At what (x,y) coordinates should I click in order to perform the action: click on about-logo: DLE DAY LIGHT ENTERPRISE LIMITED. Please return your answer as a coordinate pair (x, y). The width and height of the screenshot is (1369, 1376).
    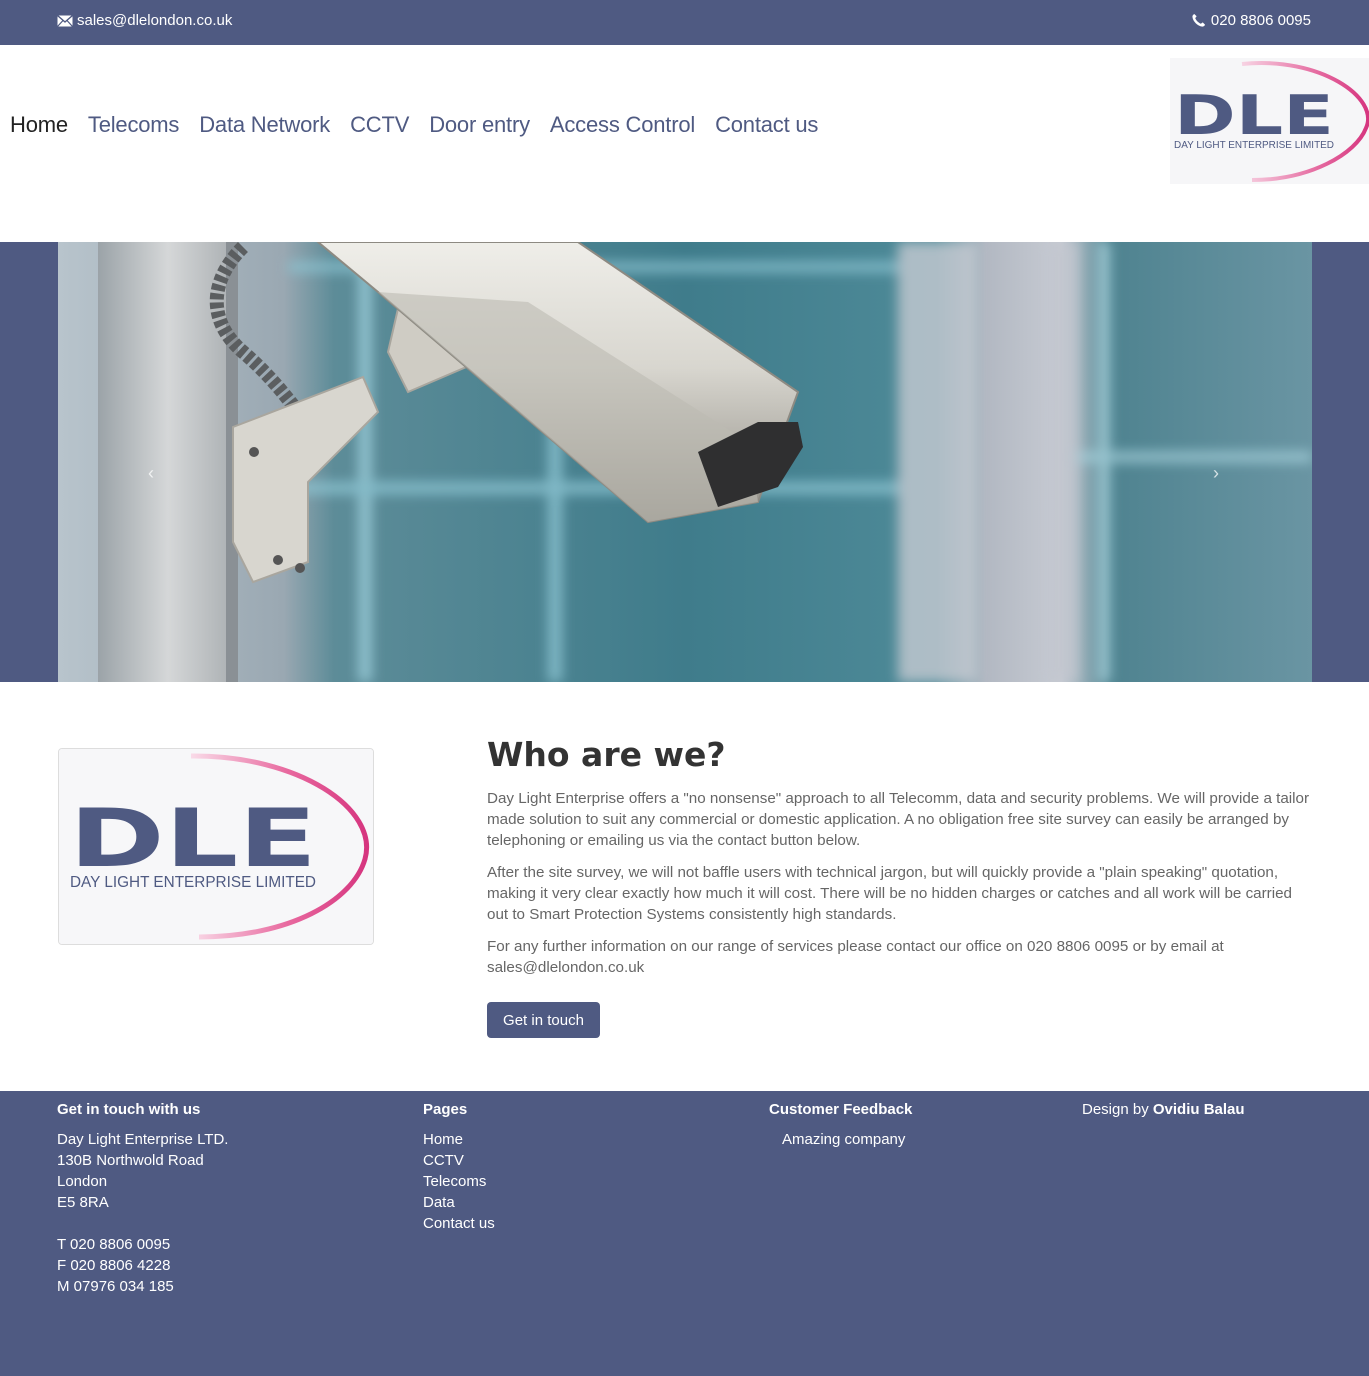
    Looking at the image, I should click on (216, 846).